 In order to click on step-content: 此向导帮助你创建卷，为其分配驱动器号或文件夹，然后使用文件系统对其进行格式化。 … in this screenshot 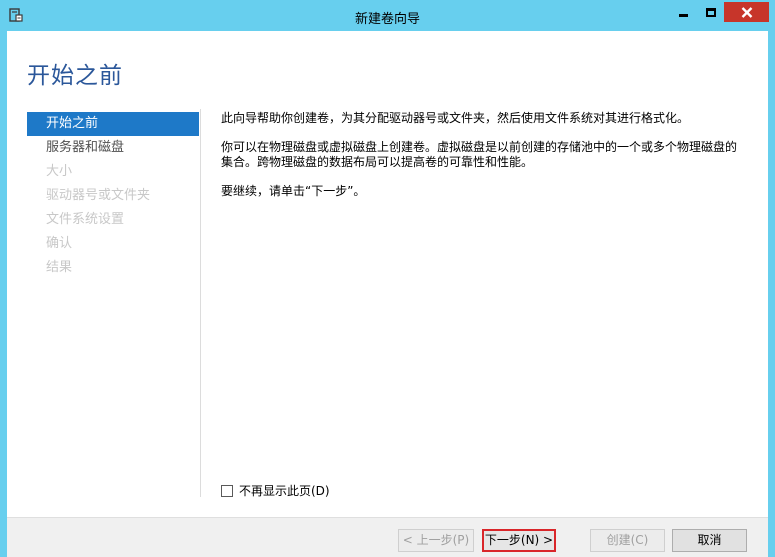, I will do `click(483, 162)`.